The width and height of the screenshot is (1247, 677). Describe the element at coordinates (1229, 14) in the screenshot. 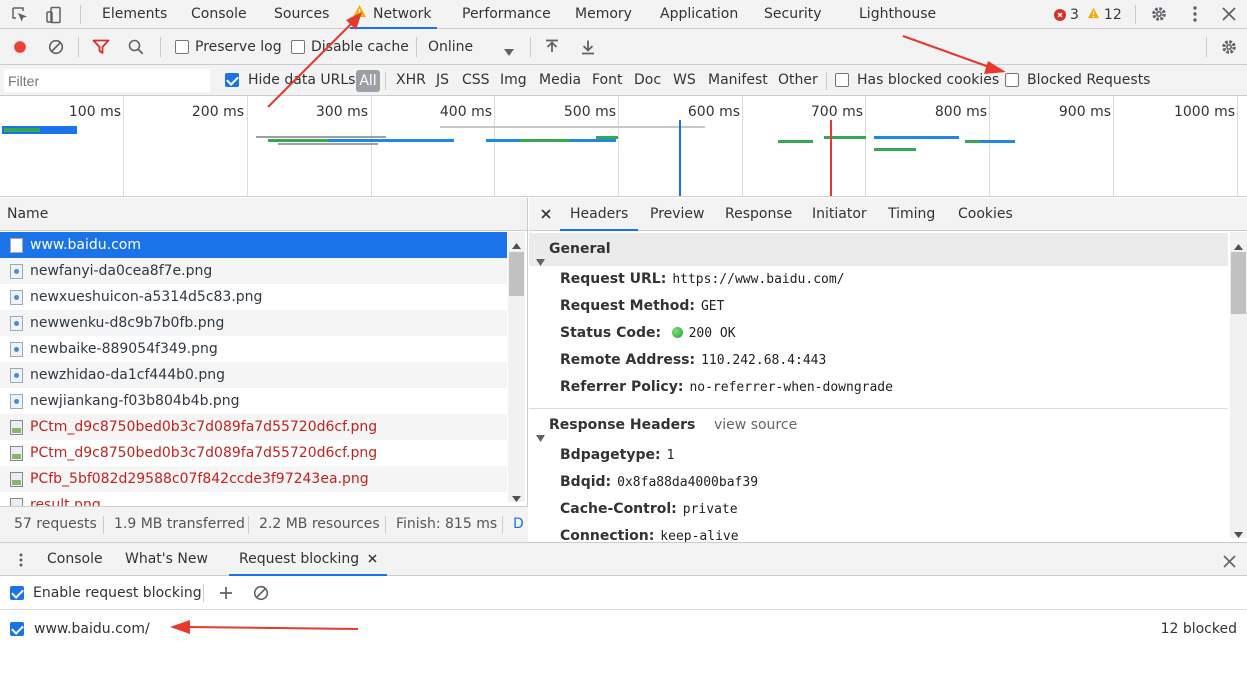

I see `close-devtools-icon` at that location.